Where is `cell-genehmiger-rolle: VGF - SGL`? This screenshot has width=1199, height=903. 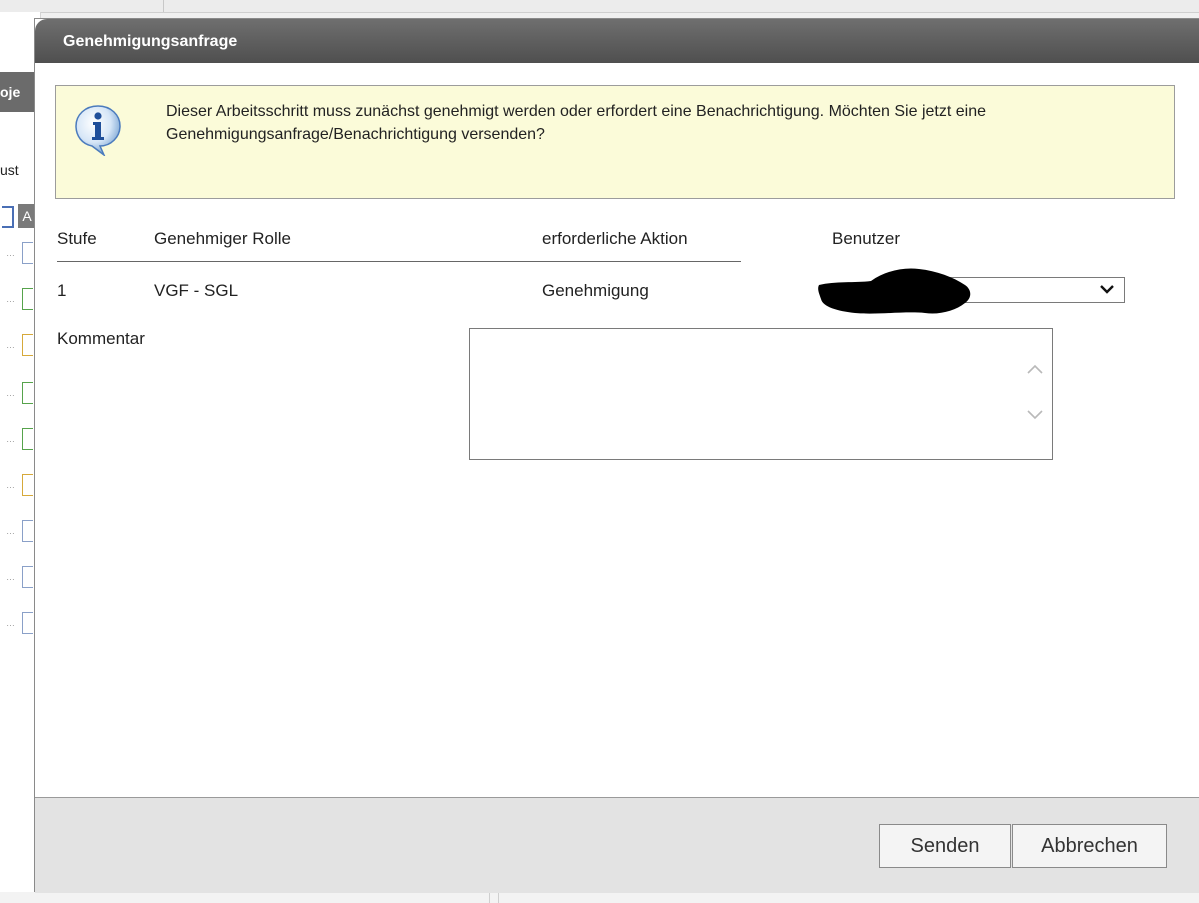 cell-genehmiger-rolle: VGF - SGL is located at coordinates (196, 290).